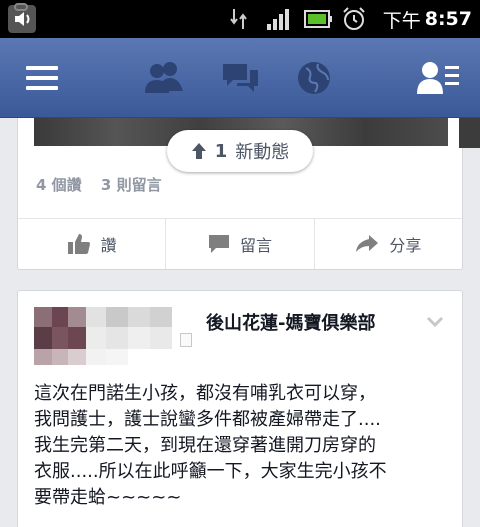  What do you see at coordinates (401, 20) in the screenshot?
I see `status-ampm: 下午` at bounding box center [401, 20].